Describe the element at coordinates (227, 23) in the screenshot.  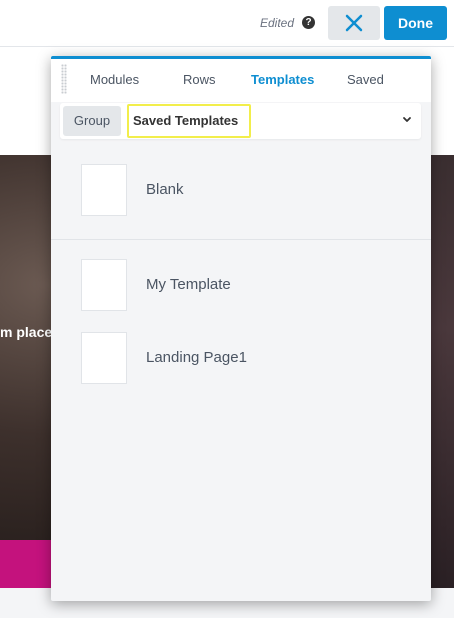
I see `top-bar: Edited ? Done` at that location.